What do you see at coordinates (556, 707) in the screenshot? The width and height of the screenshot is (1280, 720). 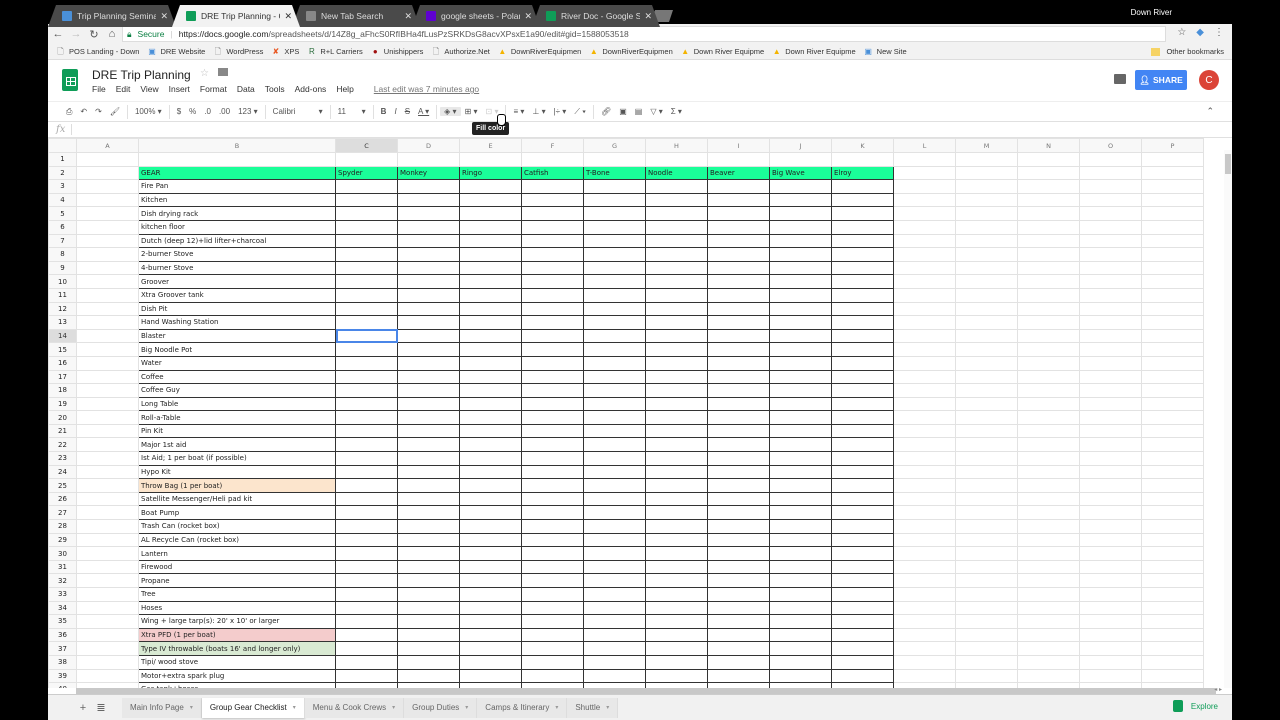 I see `sheet-tab-menu-icon: ▾` at bounding box center [556, 707].